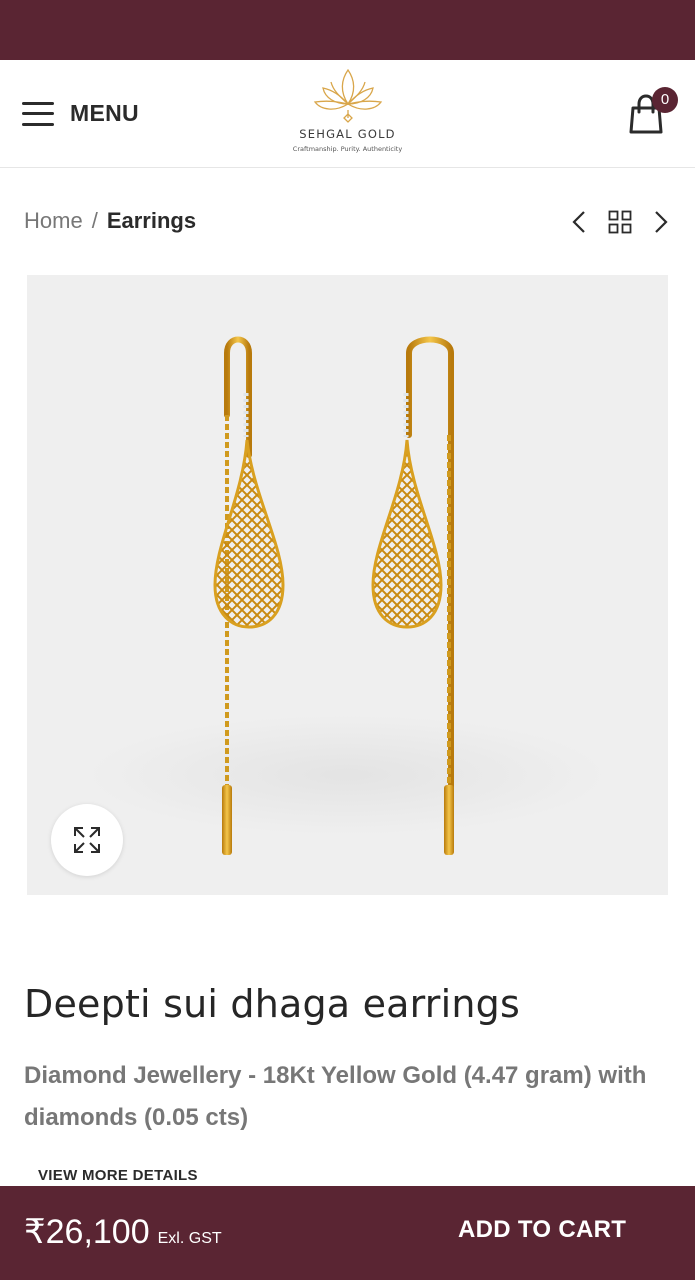 Image resolution: width=695 pixels, height=1280 pixels. I want to click on product-navigation, so click(620, 222).